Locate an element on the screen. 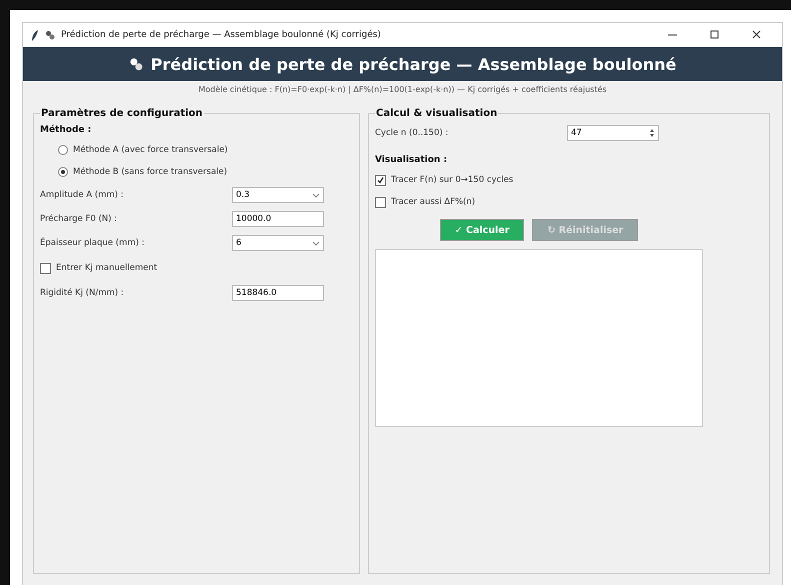 The height and width of the screenshot is (585, 791). dropdown-field: 6 is located at coordinates (278, 243).